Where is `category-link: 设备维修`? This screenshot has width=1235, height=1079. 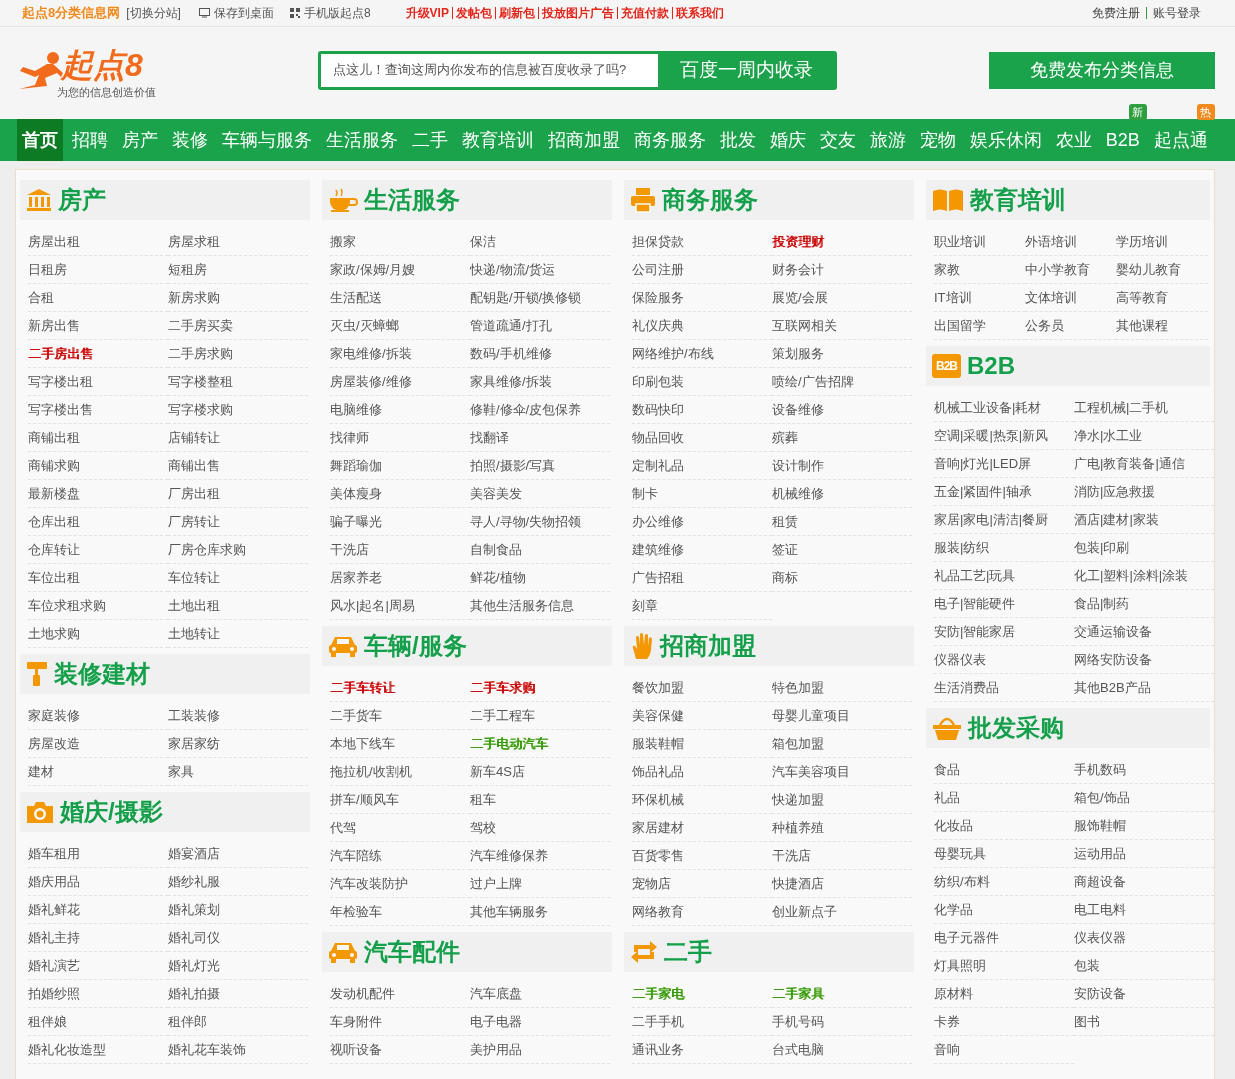 category-link: 设备维修 is located at coordinates (798, 409).